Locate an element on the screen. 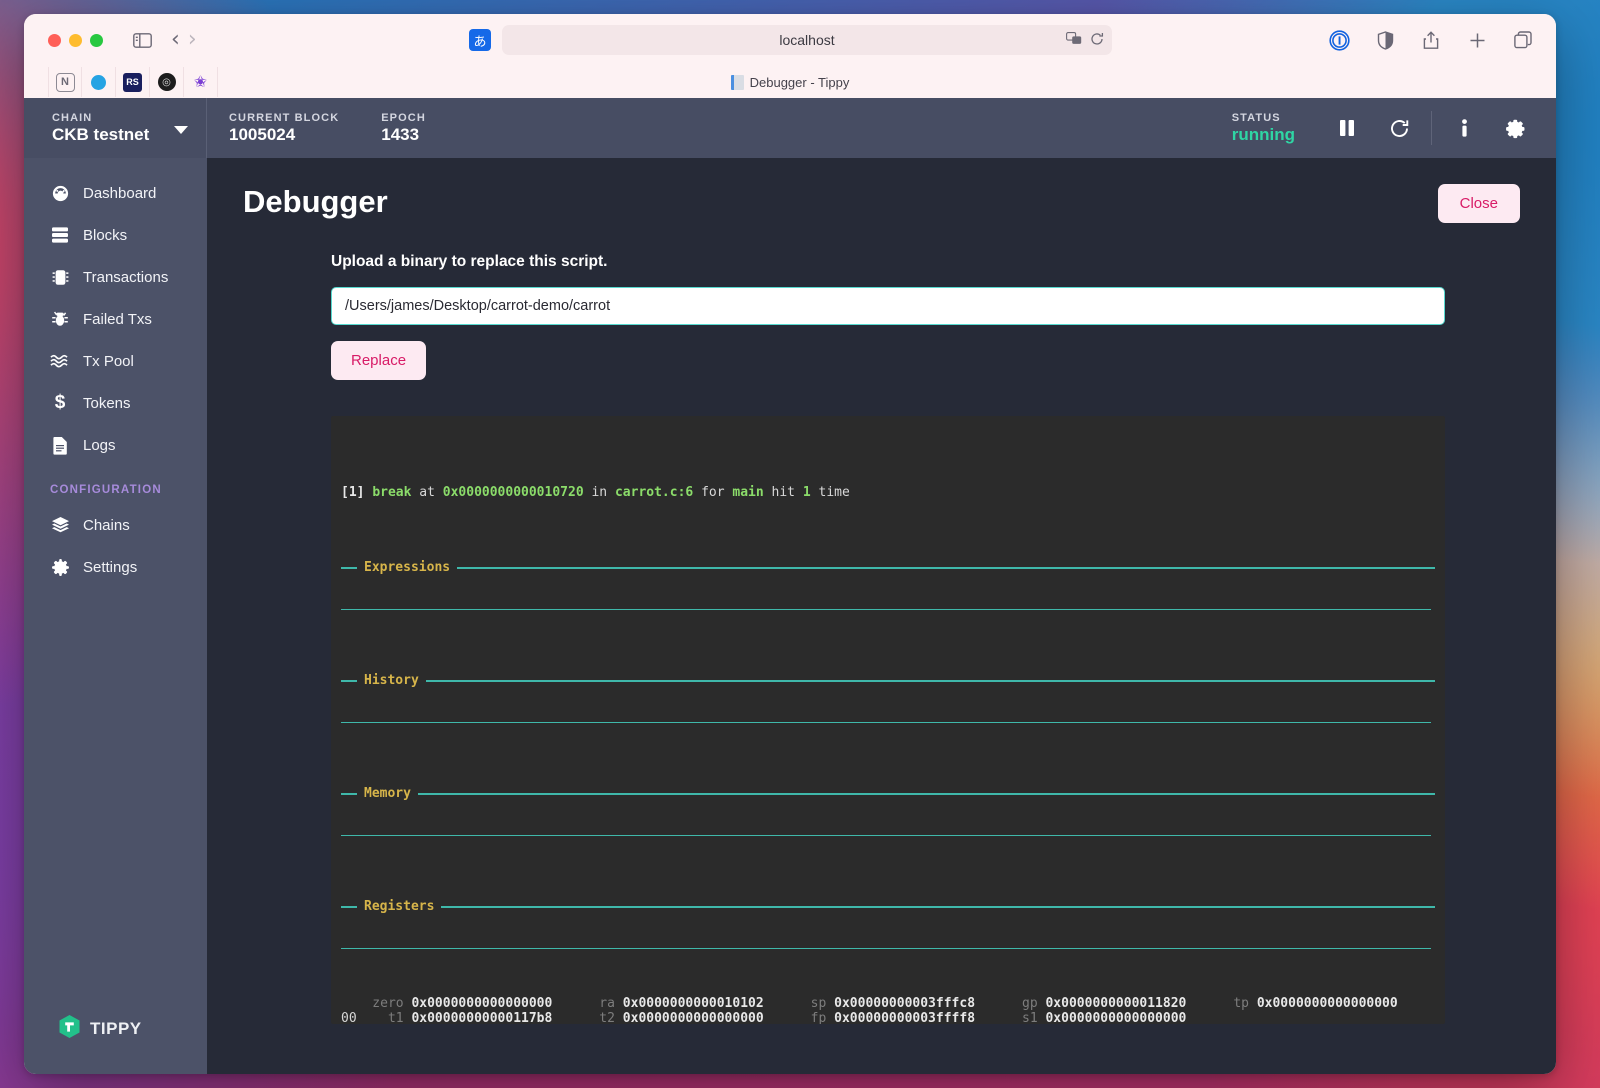  section-registers: Registers is located at coordinates (888, 907).